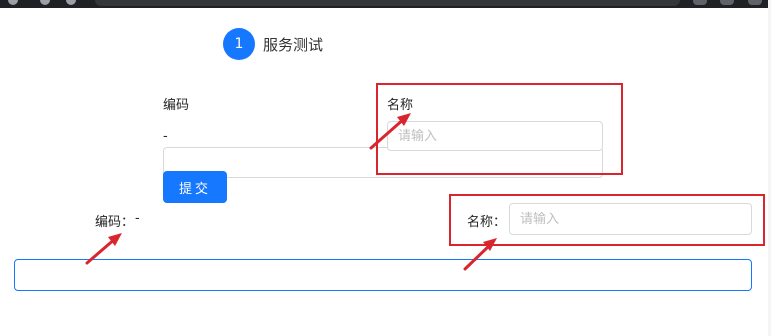  Describe the element at coordinates (176, 105) in the screenshot. I see `code-label: 编码` at that location.